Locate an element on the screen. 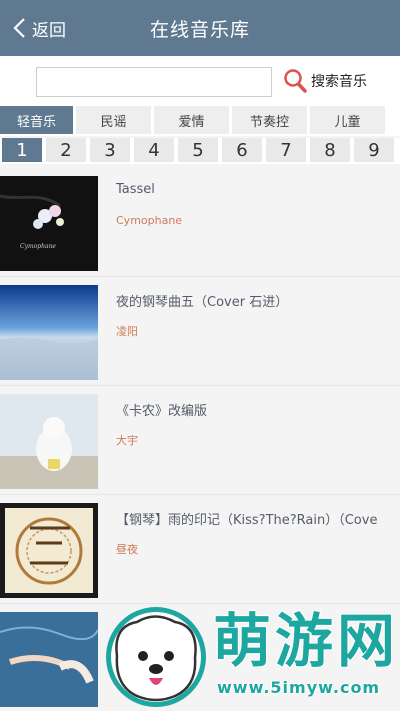 This screenshot has width=400, height=711. tab-label: 民谣 is located at coordinates (113, 122).